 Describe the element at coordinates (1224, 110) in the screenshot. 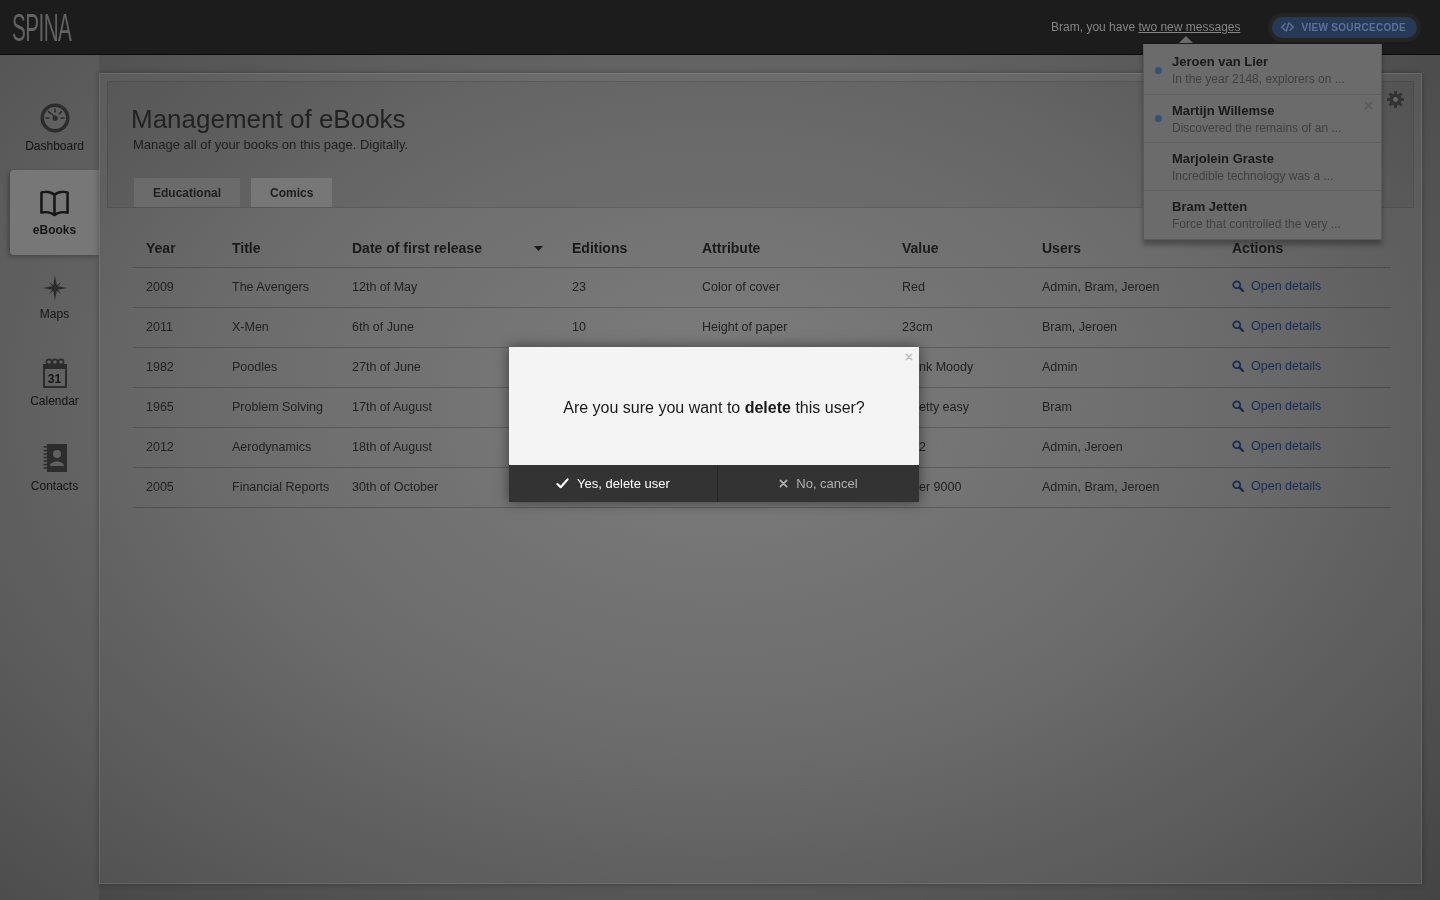

I see `sender-name: Martijn Willemse` at that location.